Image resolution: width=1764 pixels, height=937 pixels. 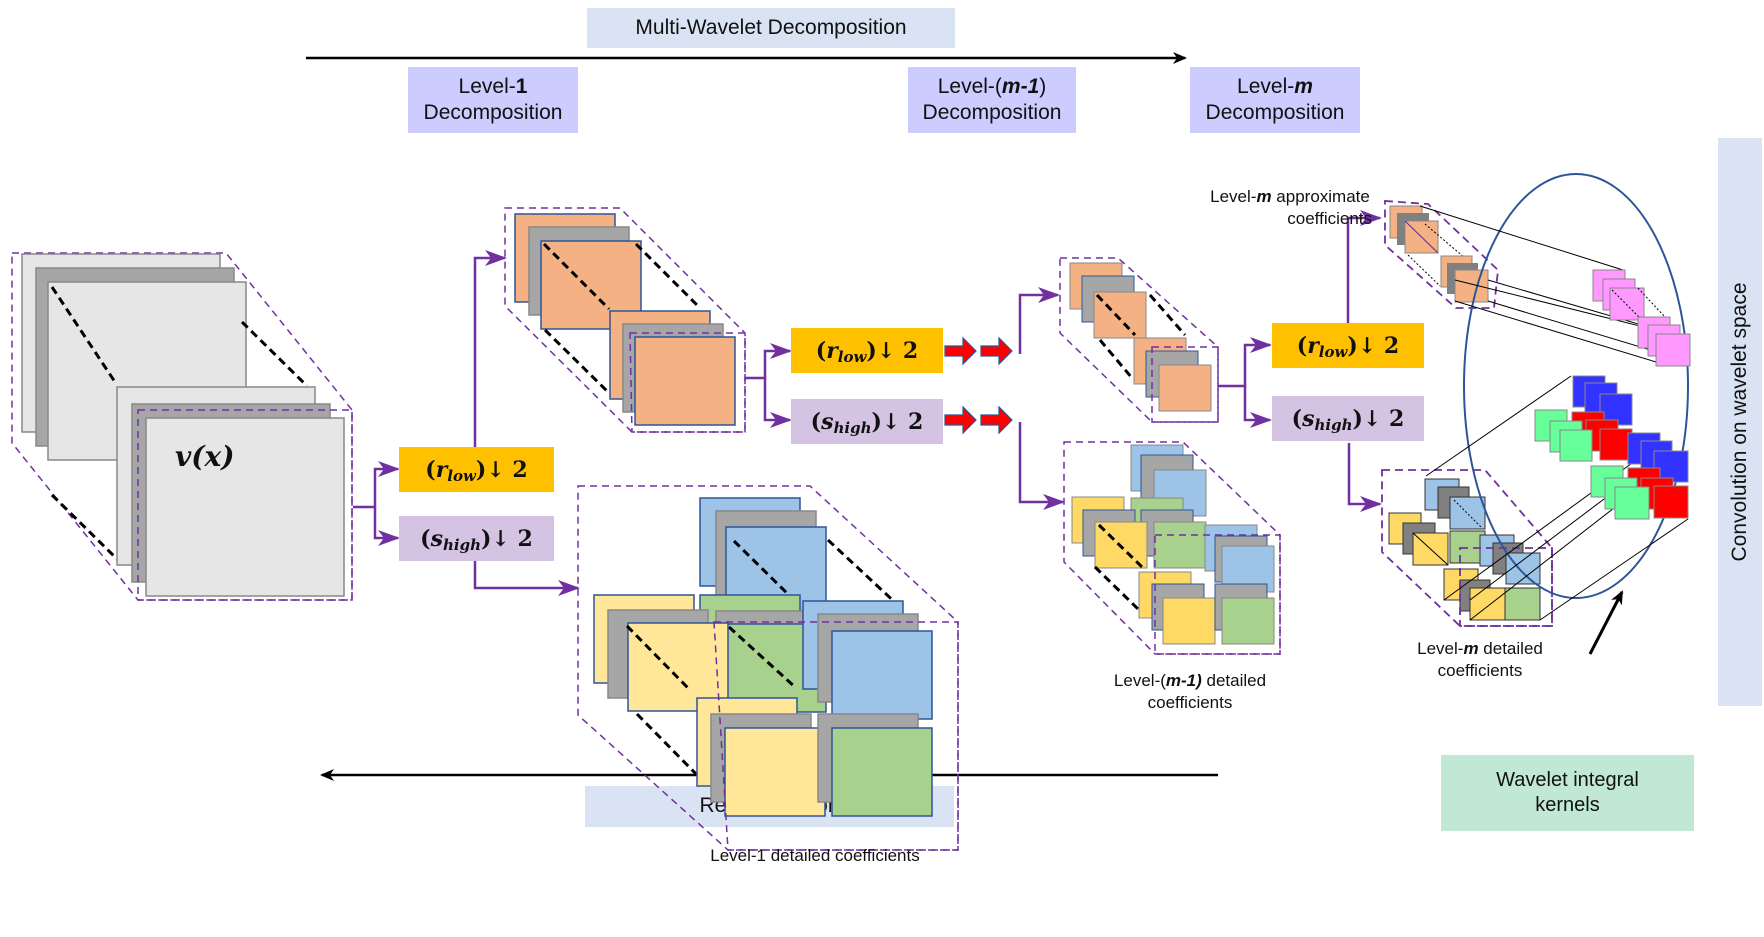 What do you see at coordinates (1467, 548) in the screenshot?
I see `levelm-detail-stack` at bounding box center [1467, 548].